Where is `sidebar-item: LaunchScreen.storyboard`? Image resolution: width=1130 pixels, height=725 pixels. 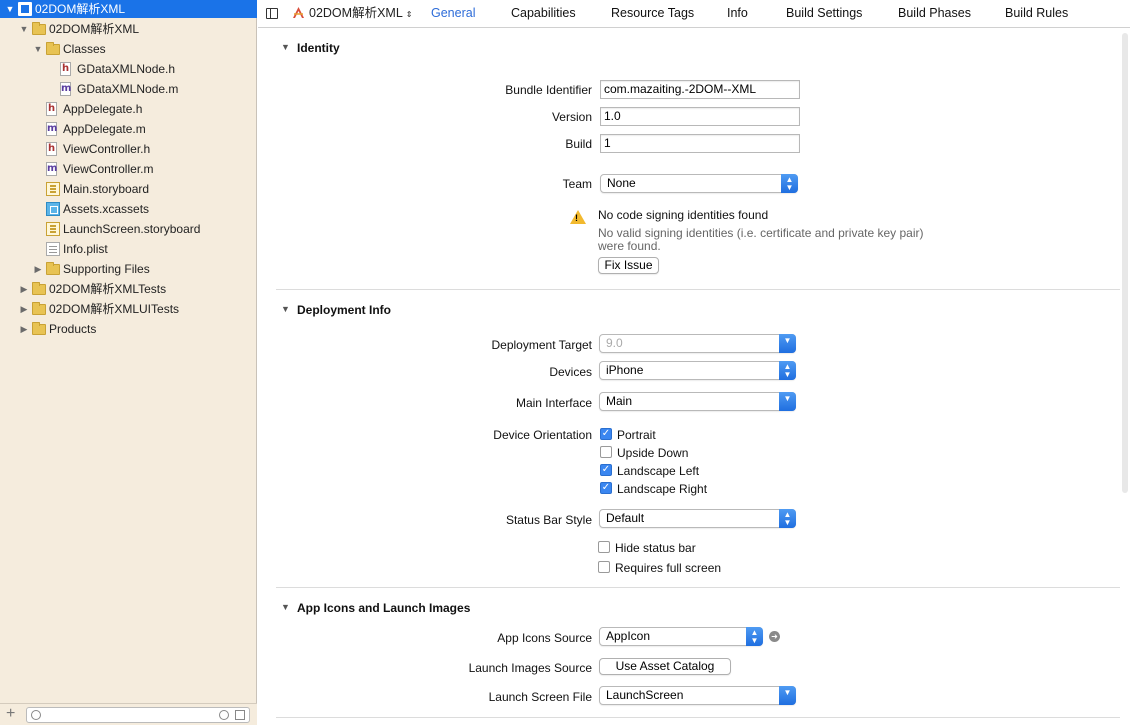
sidebar-item: LaunchScreen.storyboard is located at coordinates (128, 229).